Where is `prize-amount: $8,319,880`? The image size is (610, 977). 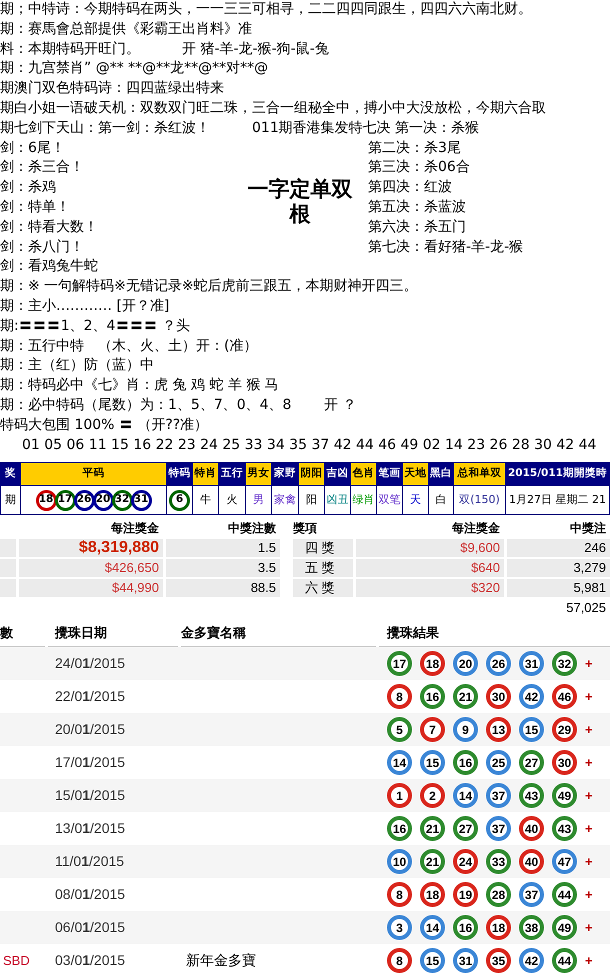 prize-amount: $8,319,880 is located at coordinates (91, 548).